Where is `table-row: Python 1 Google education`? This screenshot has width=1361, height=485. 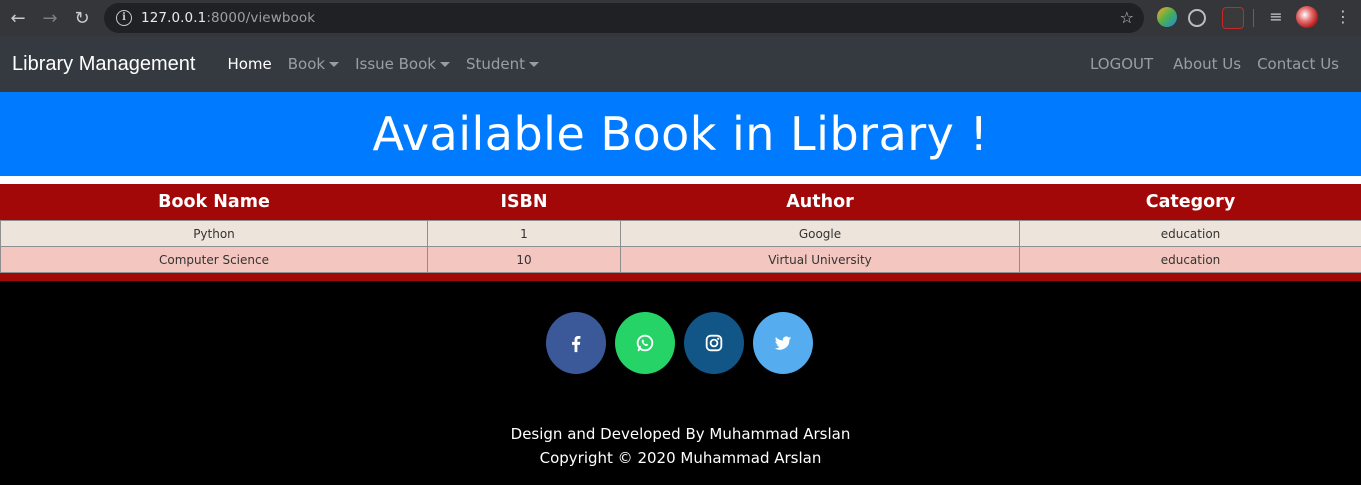
table-row: Python 1 Google education is located at coordinates (680, 233).